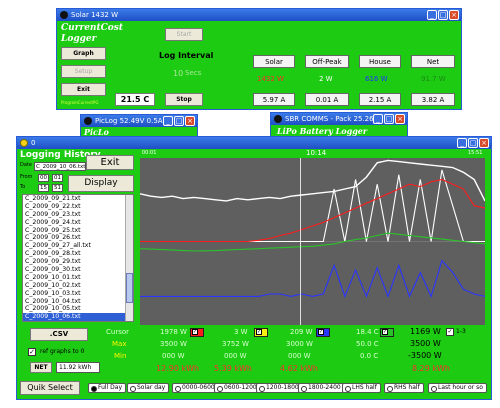 This screenshot has width=500, height=408. I want to click on temp-swatch: ✓, so click(387, 332).